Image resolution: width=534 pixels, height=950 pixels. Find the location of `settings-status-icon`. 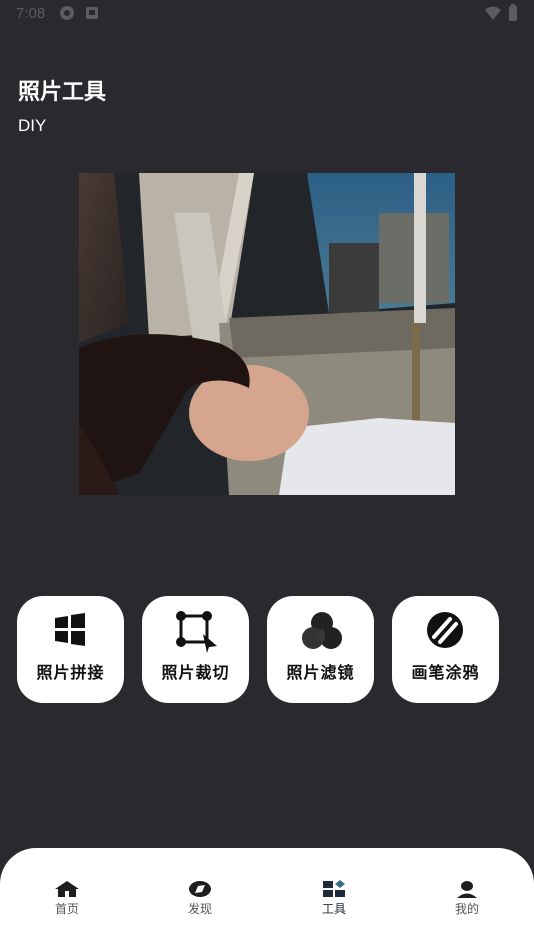

settings-status-icon is located at coordinates (67, 13).